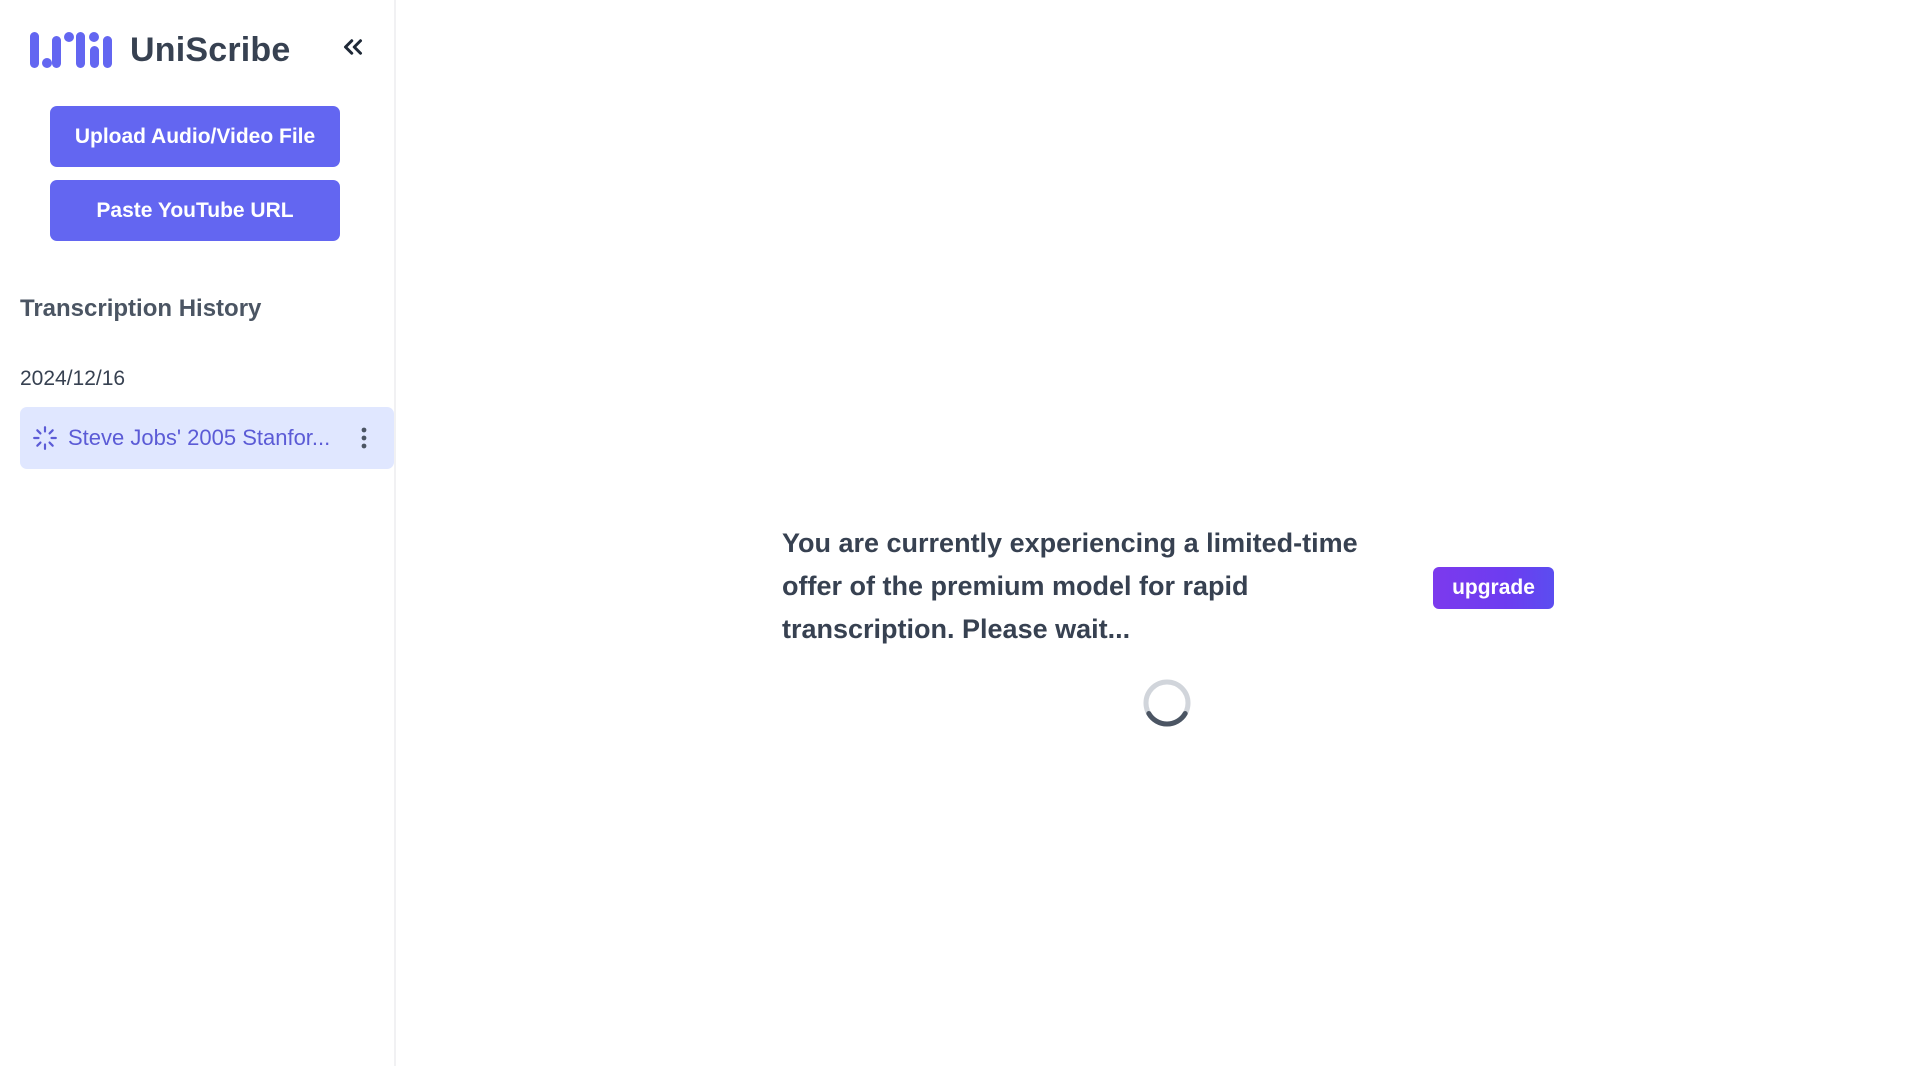 The height and width of the screenshot is (1066, 1920). I want to click on uniscribe-logo-icon, so click(71, 50).